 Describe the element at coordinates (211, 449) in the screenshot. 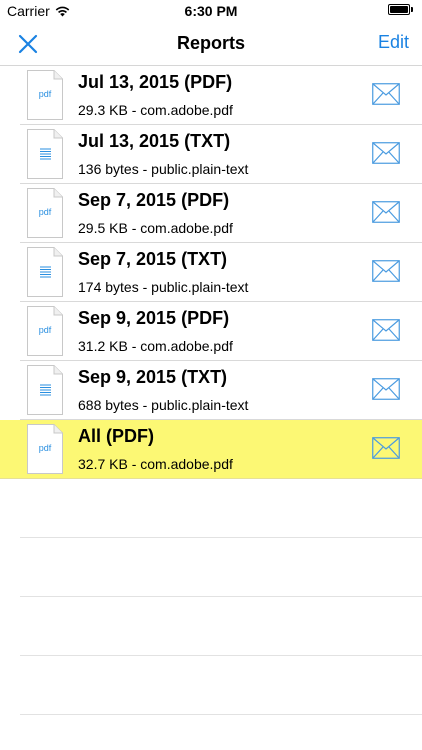

I see `report-row: pdf All (PDF) 32.7 KB - com.adobe.pdf` at that location.